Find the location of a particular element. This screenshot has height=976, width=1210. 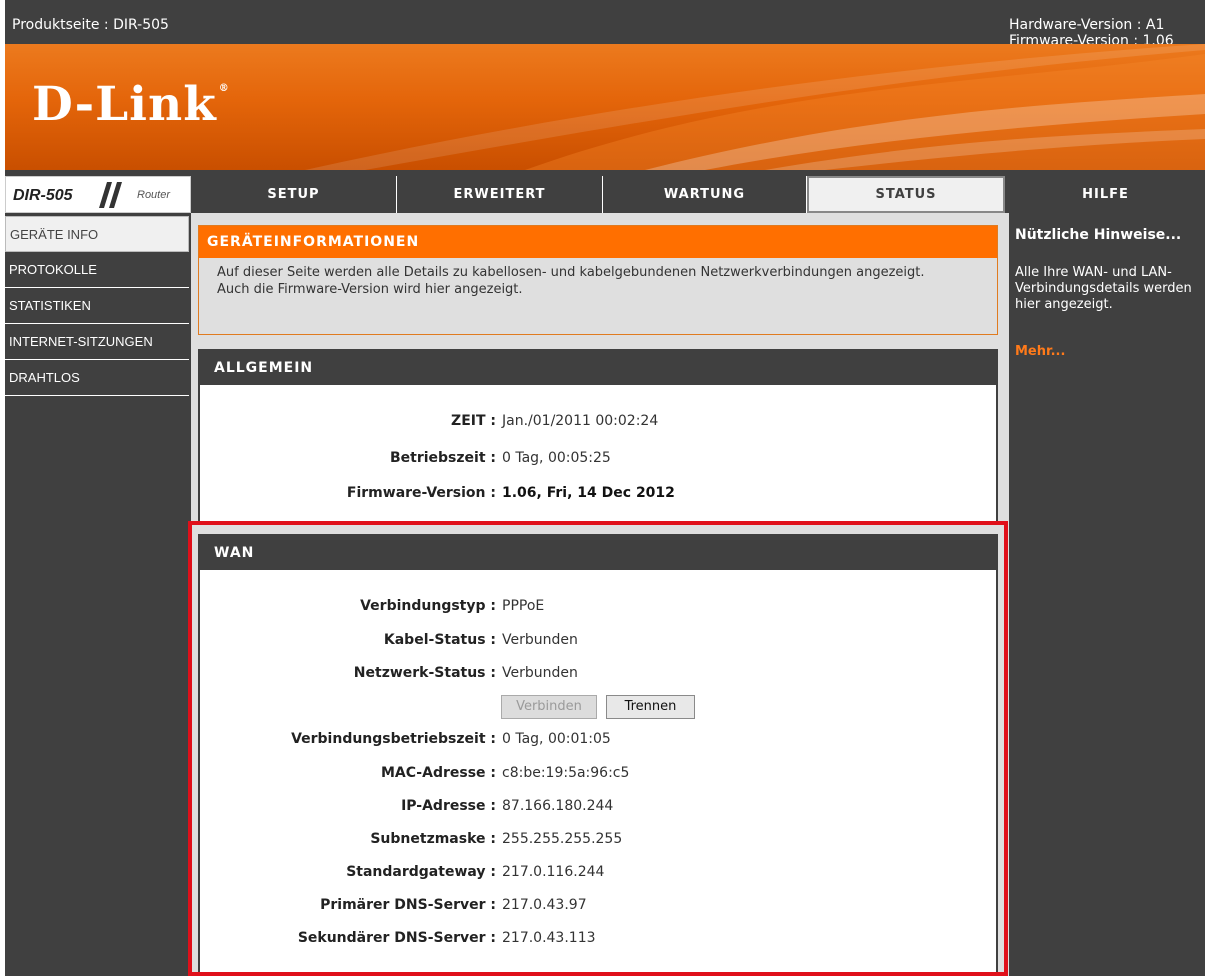

time-label: ZEIT : is located at coordinates (473, 421).